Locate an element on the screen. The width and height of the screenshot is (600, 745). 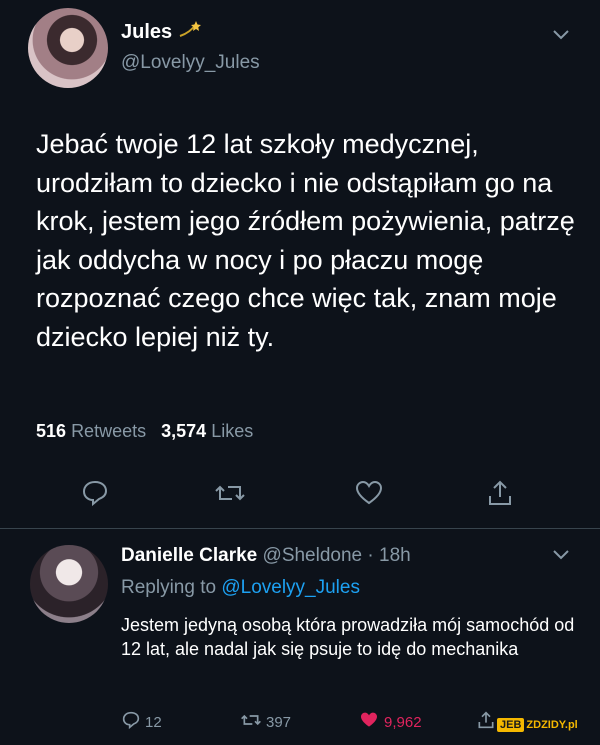
reply-button is located at coordinates (95, 495).